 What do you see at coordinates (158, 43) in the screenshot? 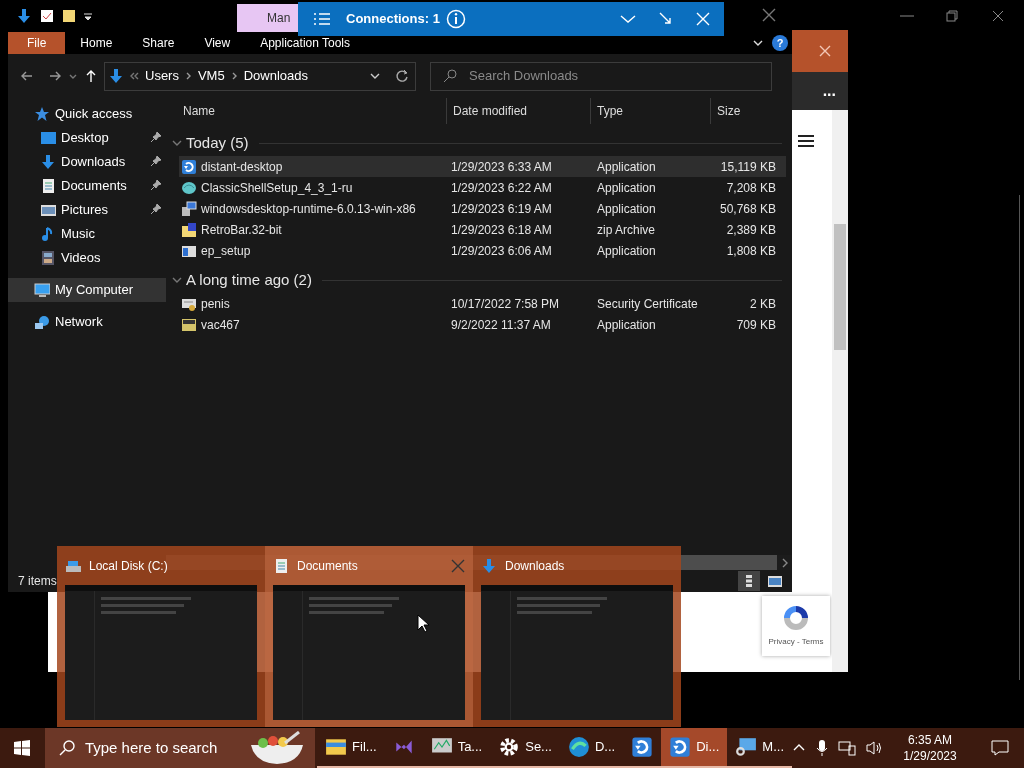
I see `ribbon-tab: Share` at bounding box center [158, 43].